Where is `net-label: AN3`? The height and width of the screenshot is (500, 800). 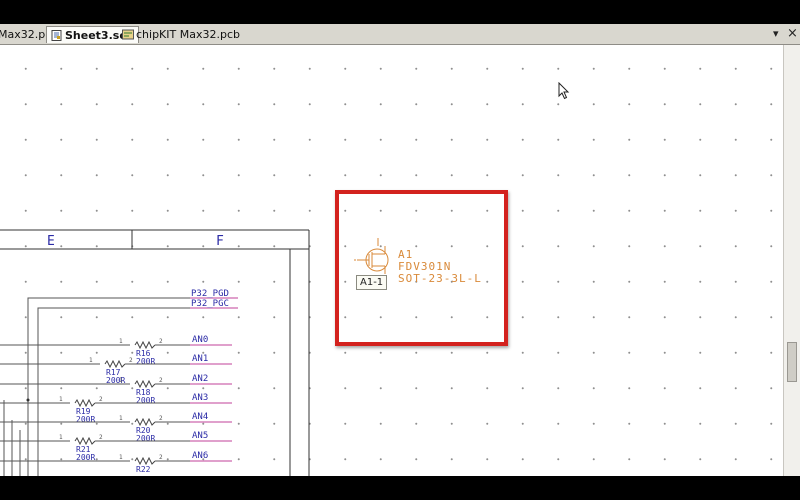
net-label: AN3 is located at coordinates (200, 398).